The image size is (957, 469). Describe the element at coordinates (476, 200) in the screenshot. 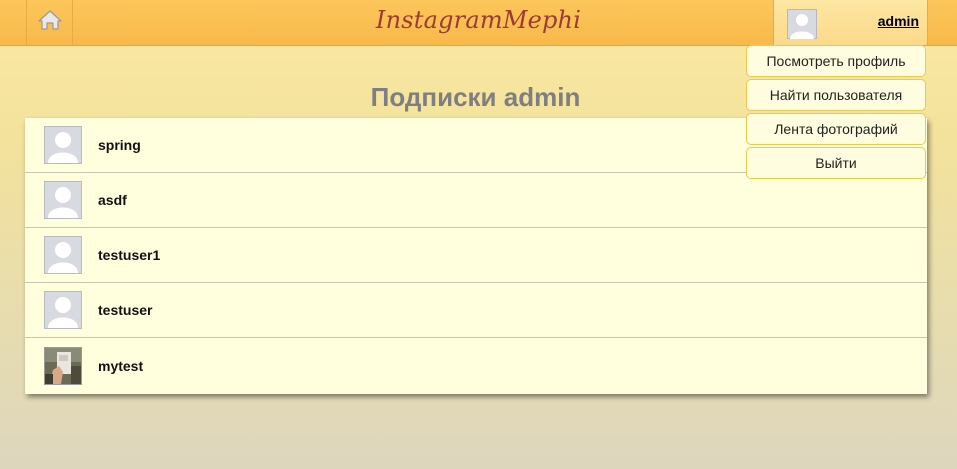

I see `list-item: asdf` at that location.